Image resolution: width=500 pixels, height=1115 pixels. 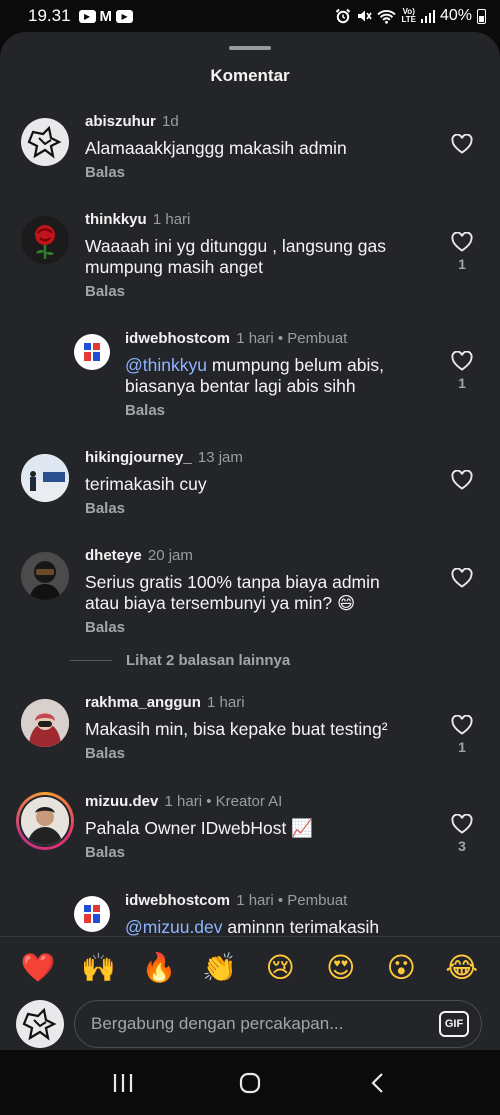 I want to click on laugh-emoji-icon: 😂, so click(x=462, y=967).